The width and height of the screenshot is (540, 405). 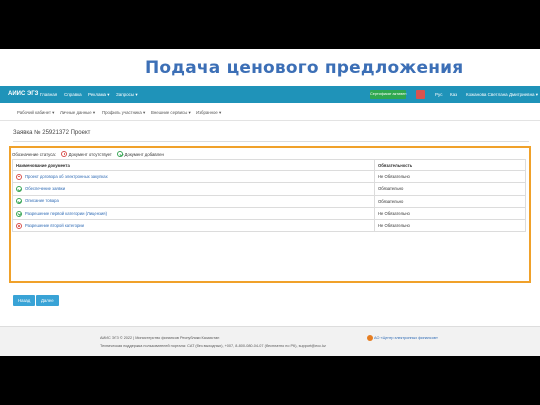 What do you see at coordinates (54, 225) in the screenshot?
I see `document-link: Разрешение второй категории` at bounding box center [54, 225].